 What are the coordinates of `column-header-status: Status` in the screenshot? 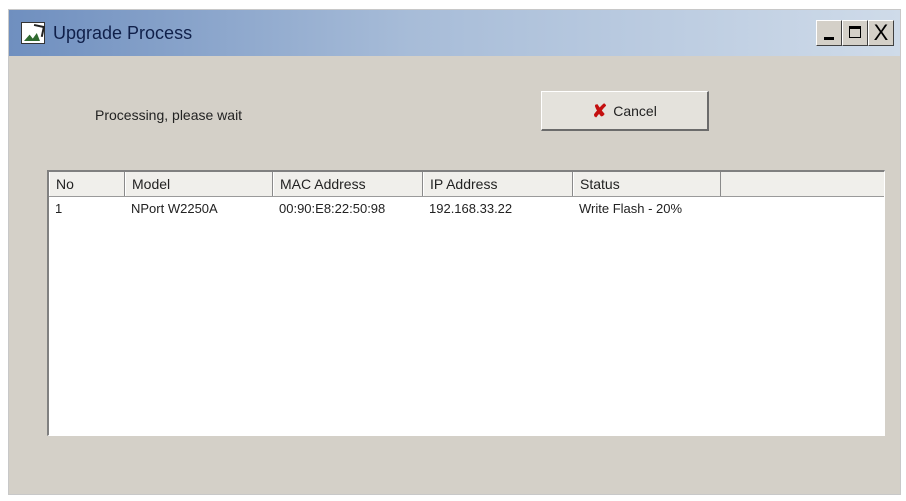 It's located at (647, 184).